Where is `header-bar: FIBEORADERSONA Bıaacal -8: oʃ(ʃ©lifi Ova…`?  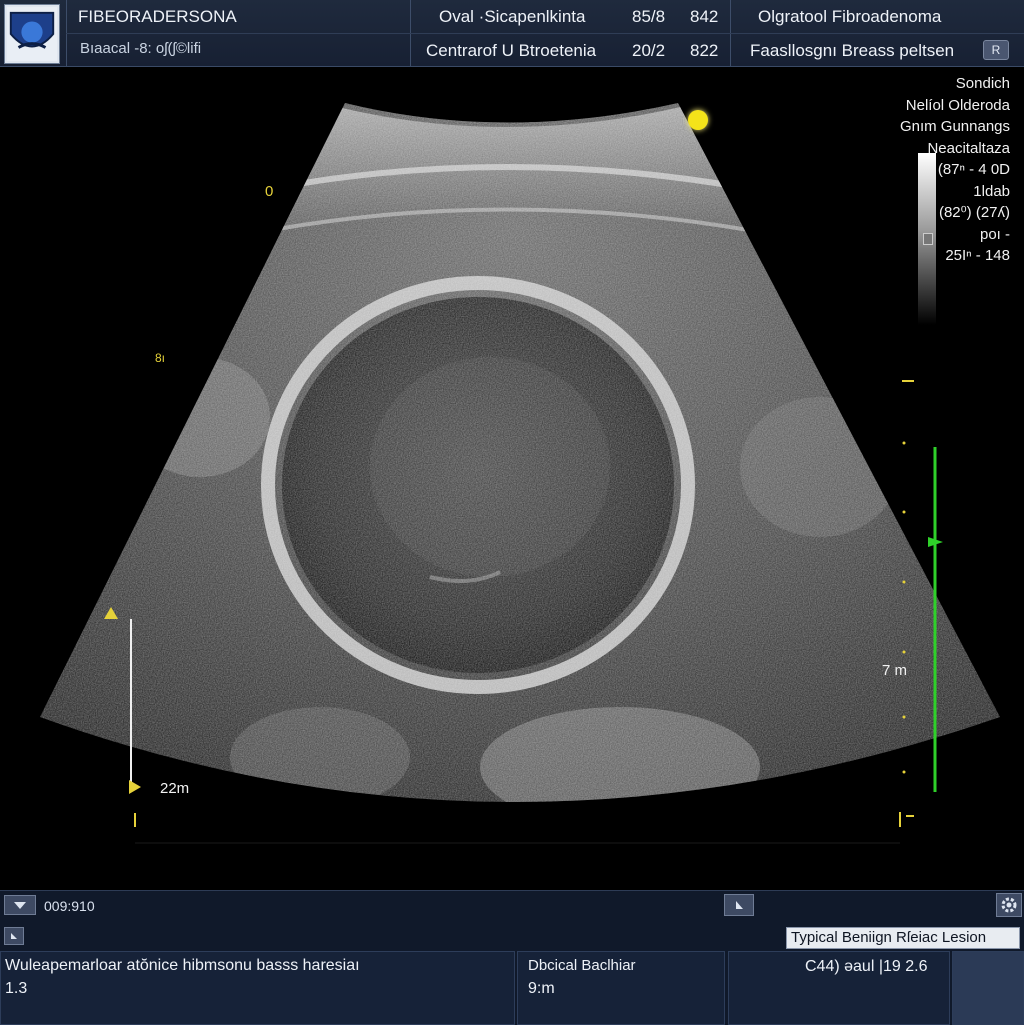 header-bar: FIBEORADERSONA Bıaacal -8: oʃ(ʃ©lifi Ova… is located at coordinates (512, 33).